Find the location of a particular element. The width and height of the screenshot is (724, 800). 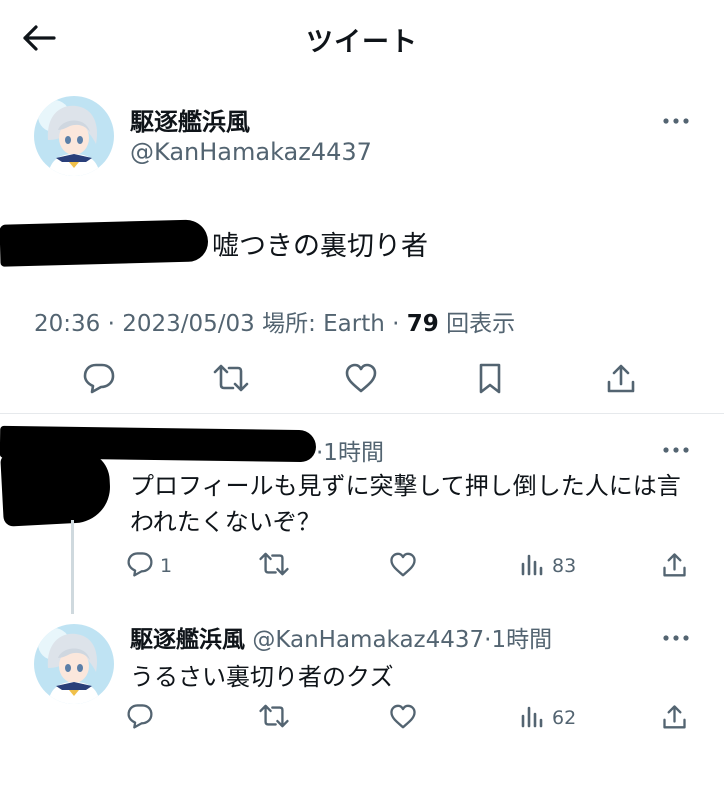

thread-line is located at coordinates (72, 567).